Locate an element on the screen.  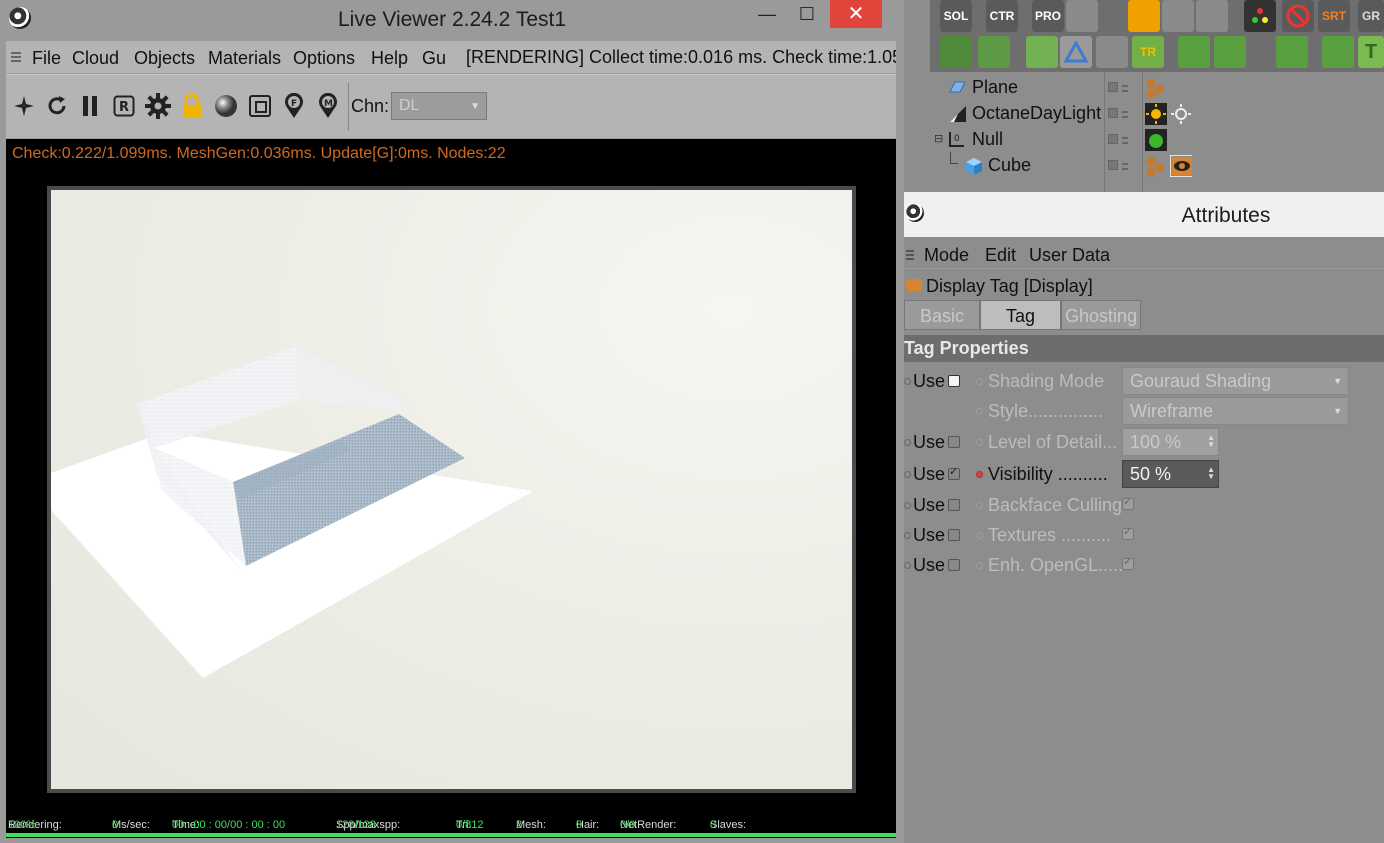
align-icon is located at coordinates (1144, 16).